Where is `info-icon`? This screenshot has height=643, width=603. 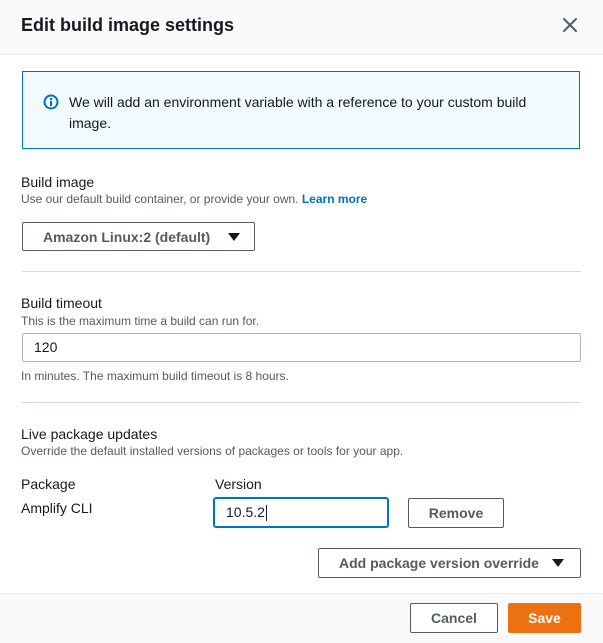 info-icon is located at coordinates (51, 102).